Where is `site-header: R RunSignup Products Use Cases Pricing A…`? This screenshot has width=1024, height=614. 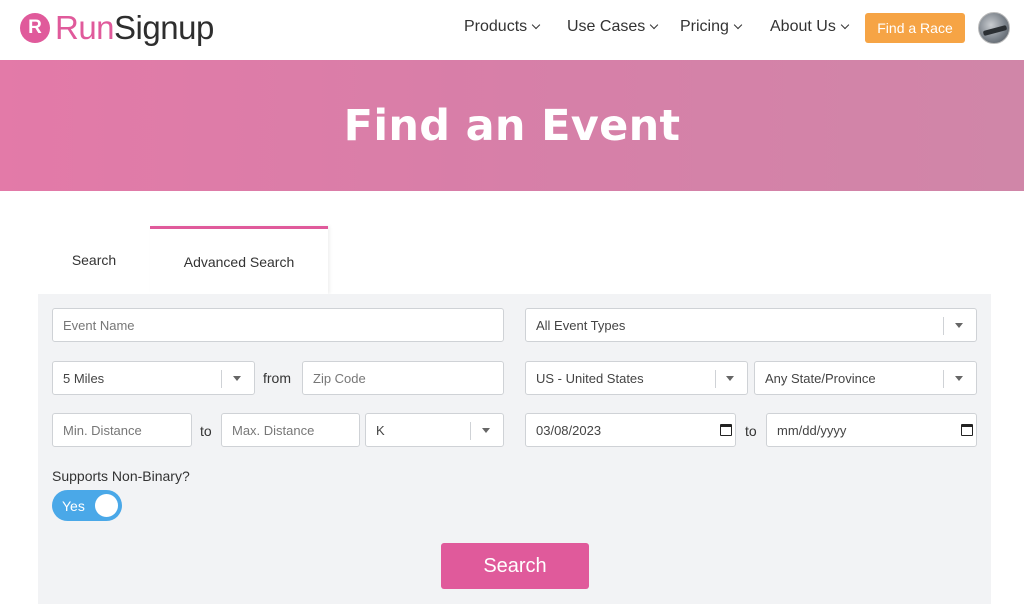
site-header: R RunSignup Products Use Cases Pricing A… is located at coordinates (512, 30).